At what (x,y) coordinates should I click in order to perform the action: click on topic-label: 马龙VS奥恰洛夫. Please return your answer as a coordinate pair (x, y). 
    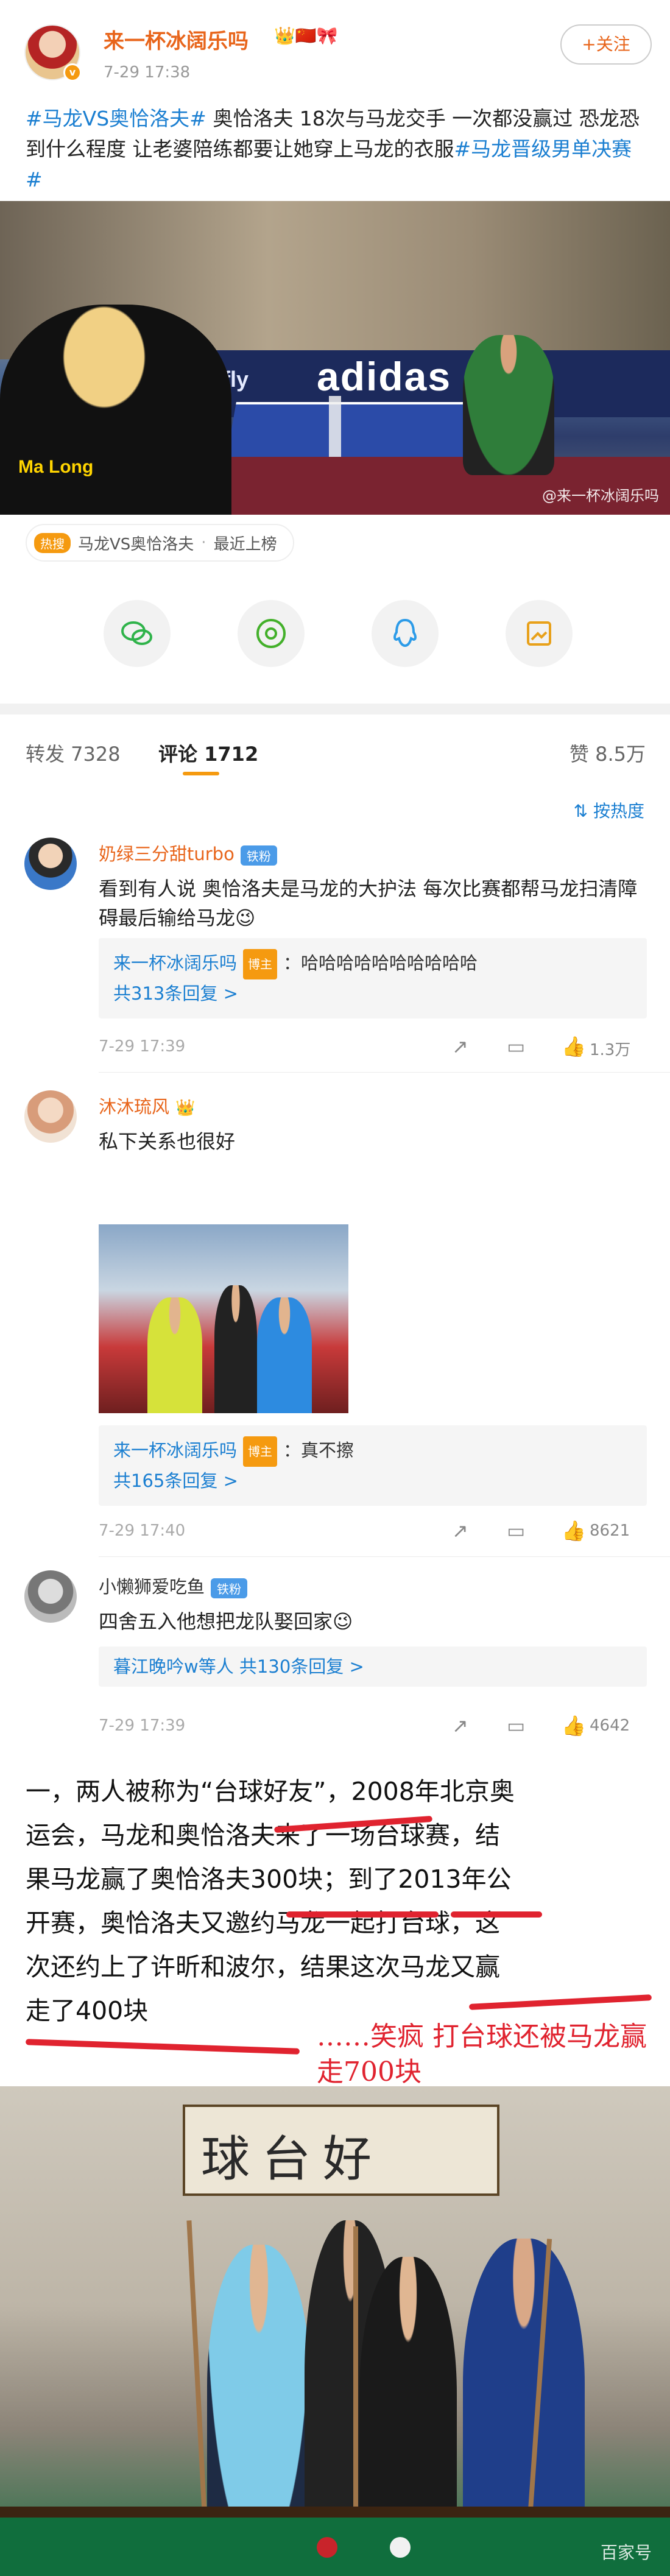
    Looking at the image, I should click on (136, 544).